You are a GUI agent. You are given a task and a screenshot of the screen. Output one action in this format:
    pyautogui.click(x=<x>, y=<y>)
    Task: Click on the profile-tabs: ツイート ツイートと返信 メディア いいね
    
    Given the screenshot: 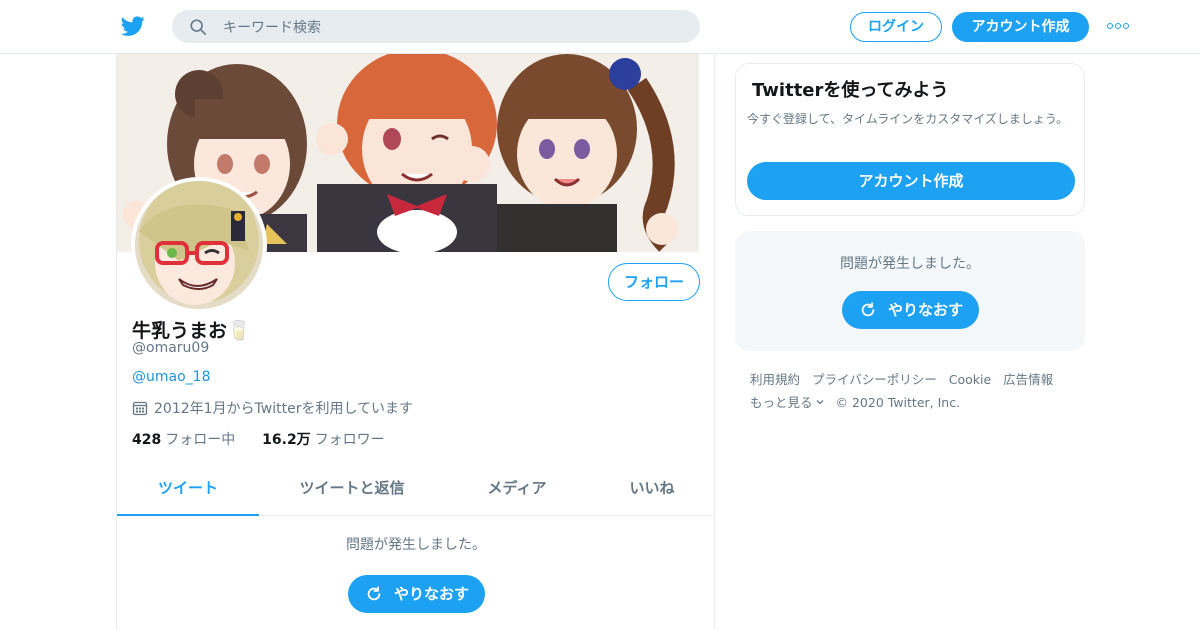 What is the action you would take?
    pyautogui.click(x=416, y=491)
    